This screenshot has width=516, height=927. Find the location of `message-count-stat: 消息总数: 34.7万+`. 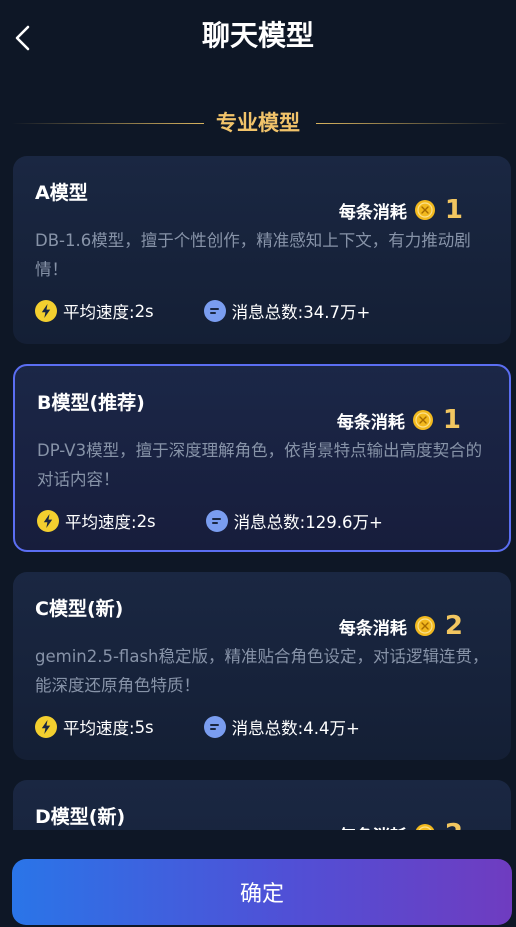

message-count-stat: 消息总数: 34.7万+ is located at coordinates (287, 311).